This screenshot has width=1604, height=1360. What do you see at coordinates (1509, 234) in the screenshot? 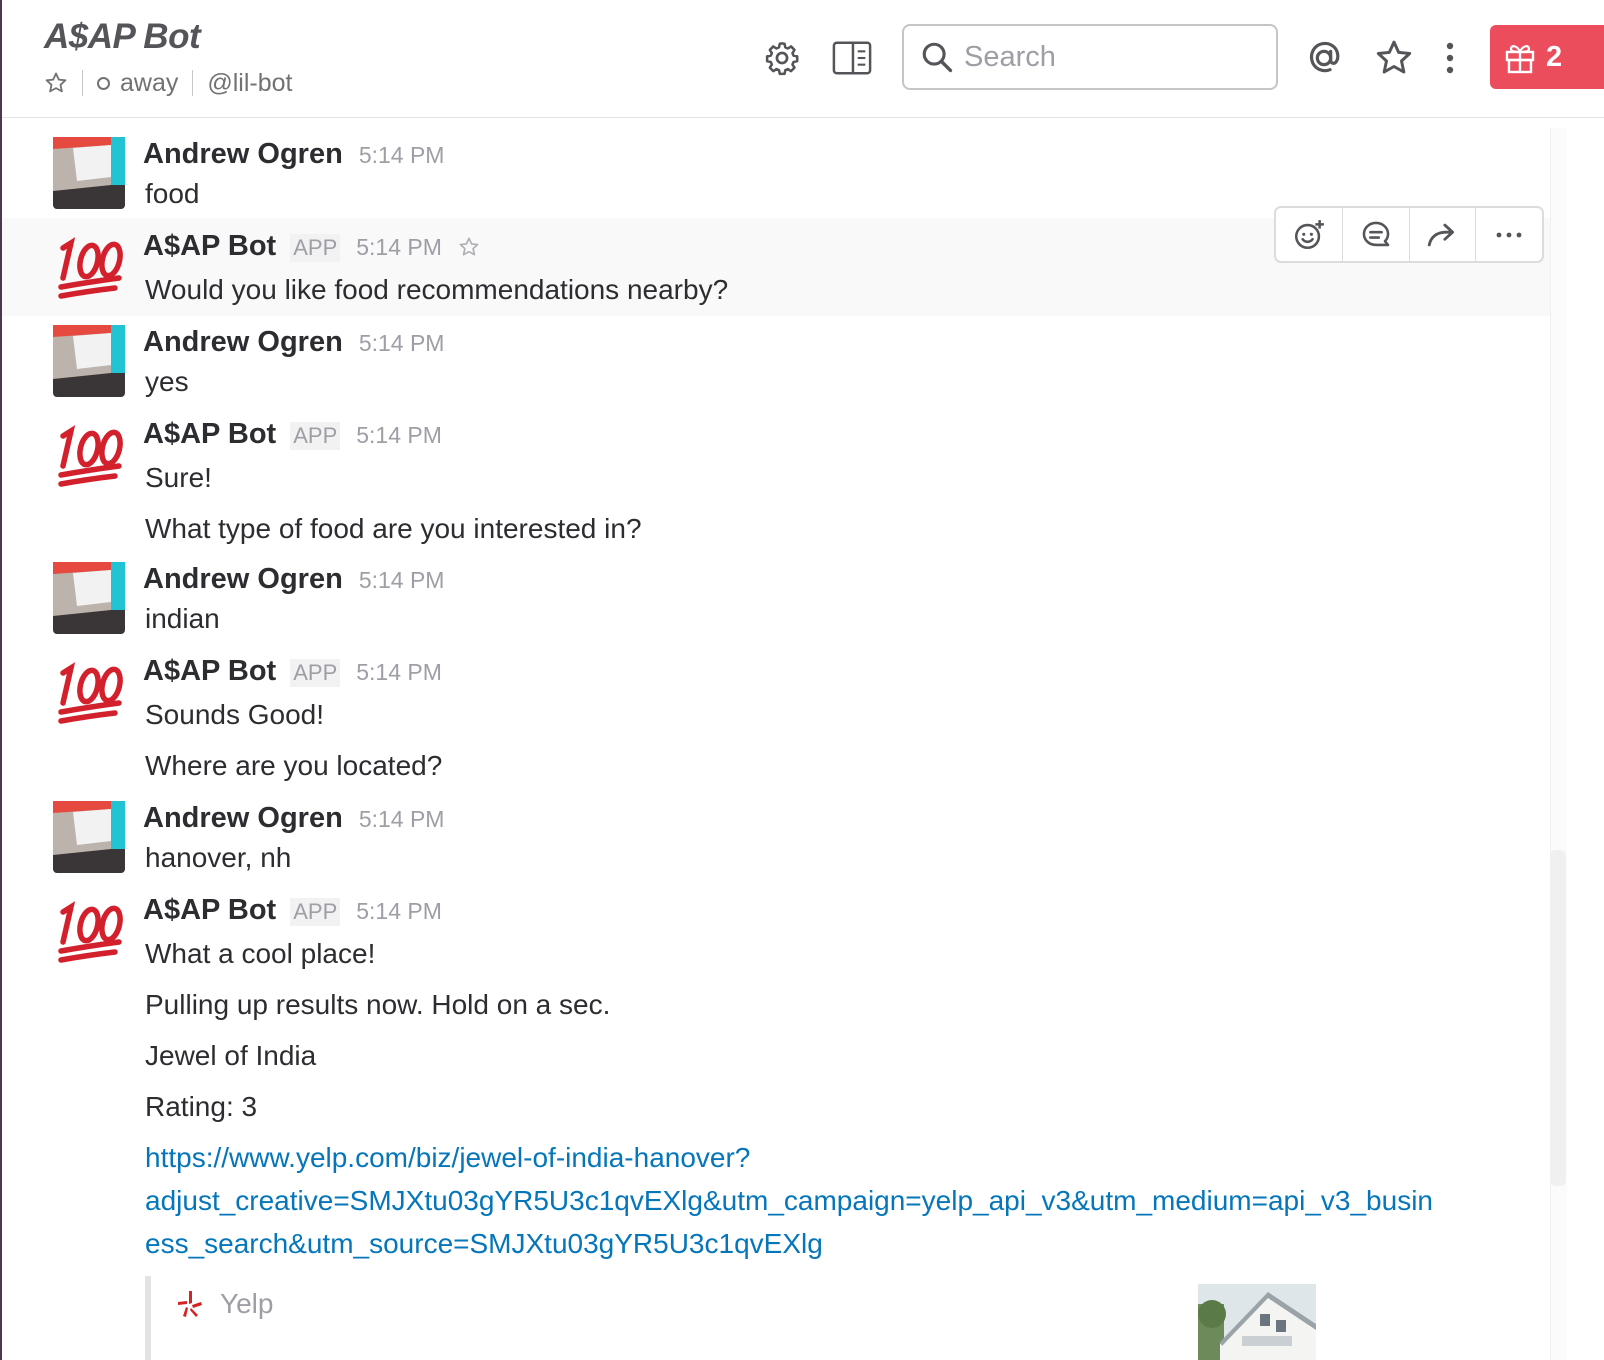
I see `more-icon` at bounding box center [1509, 234].